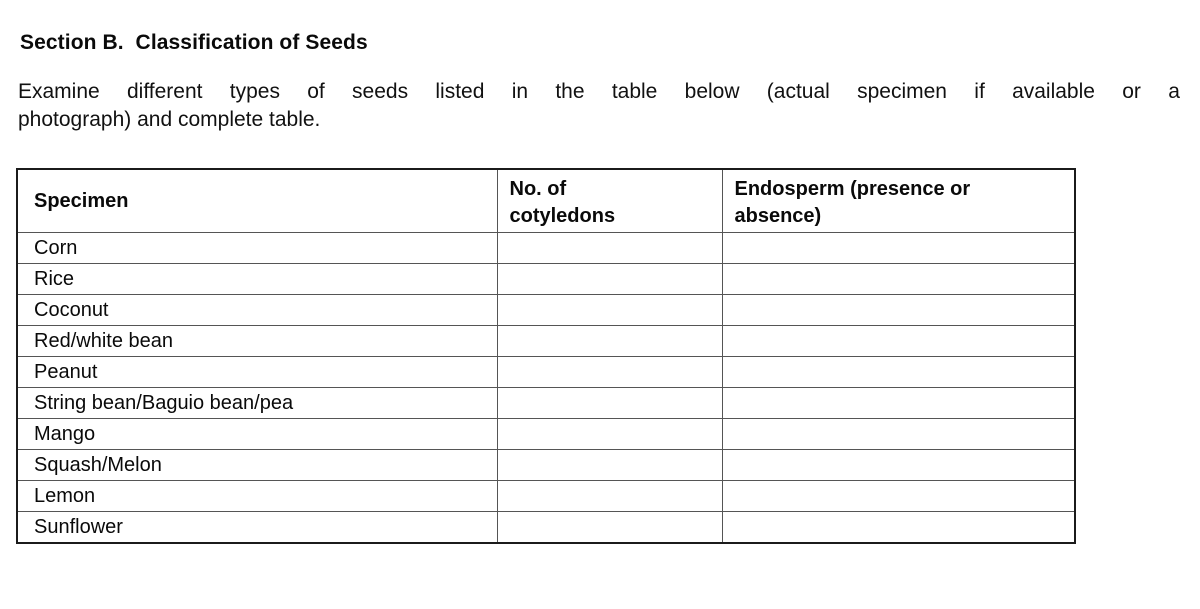 The height and width of the screenshot is (609, 1200). I want to click on column-header-cotyledons: No. of cotyledons, so click(609, 200).